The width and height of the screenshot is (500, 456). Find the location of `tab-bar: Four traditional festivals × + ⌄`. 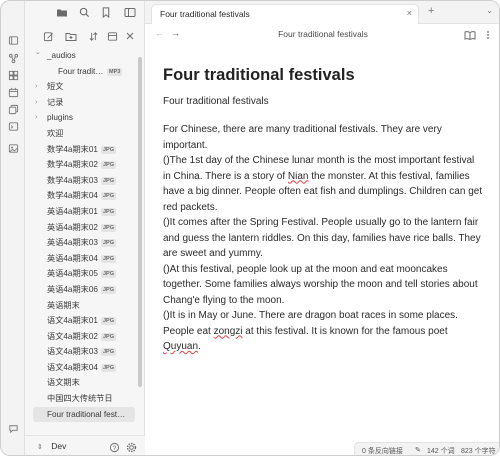

tab-bar: Four traditional festivals × + ⌄ is located at coordinates (322, 12).